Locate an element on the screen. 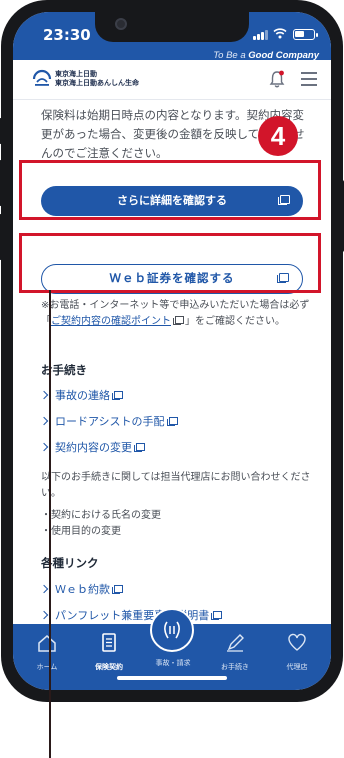 This screenshot has width=344, height=758. confirmation-points-link: ご契約内容の確認ポイント is located at coordinates (111, 321).